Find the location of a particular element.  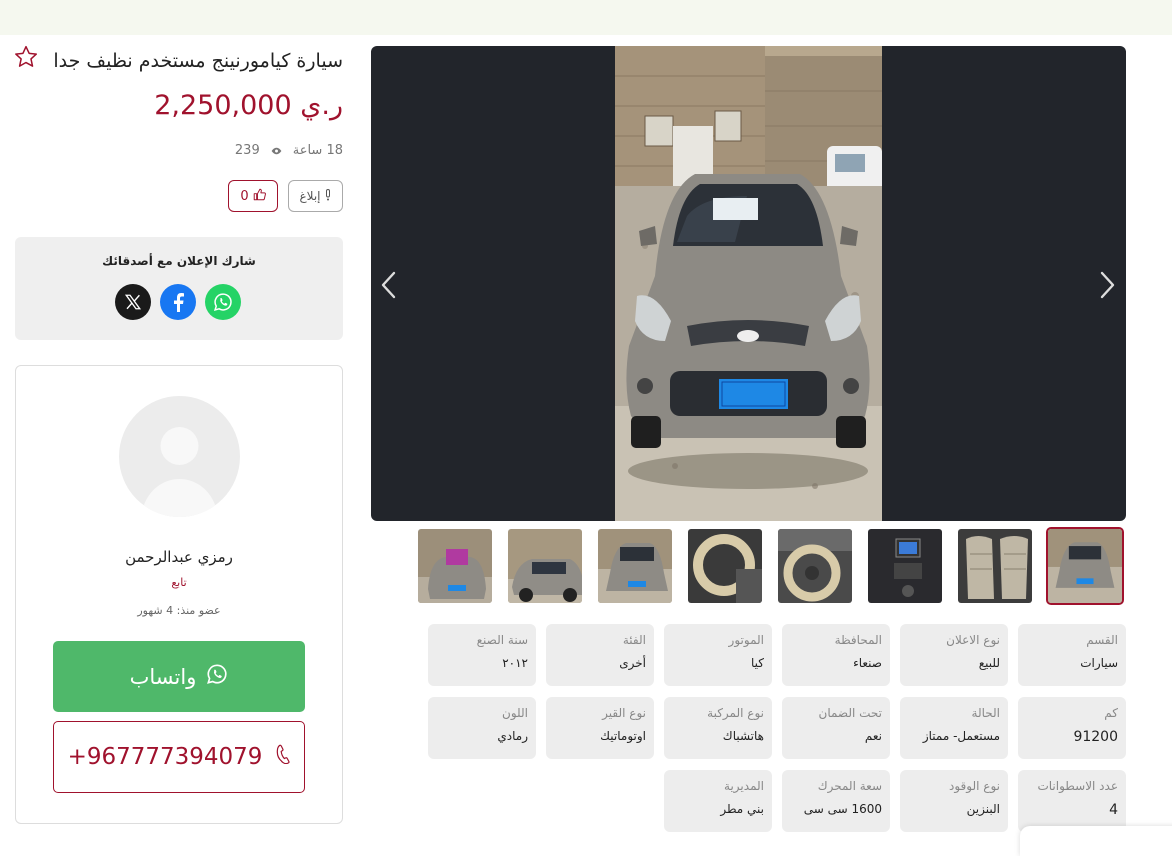

spec-label: نوع الاعلان is located at coordinates (973, 640).